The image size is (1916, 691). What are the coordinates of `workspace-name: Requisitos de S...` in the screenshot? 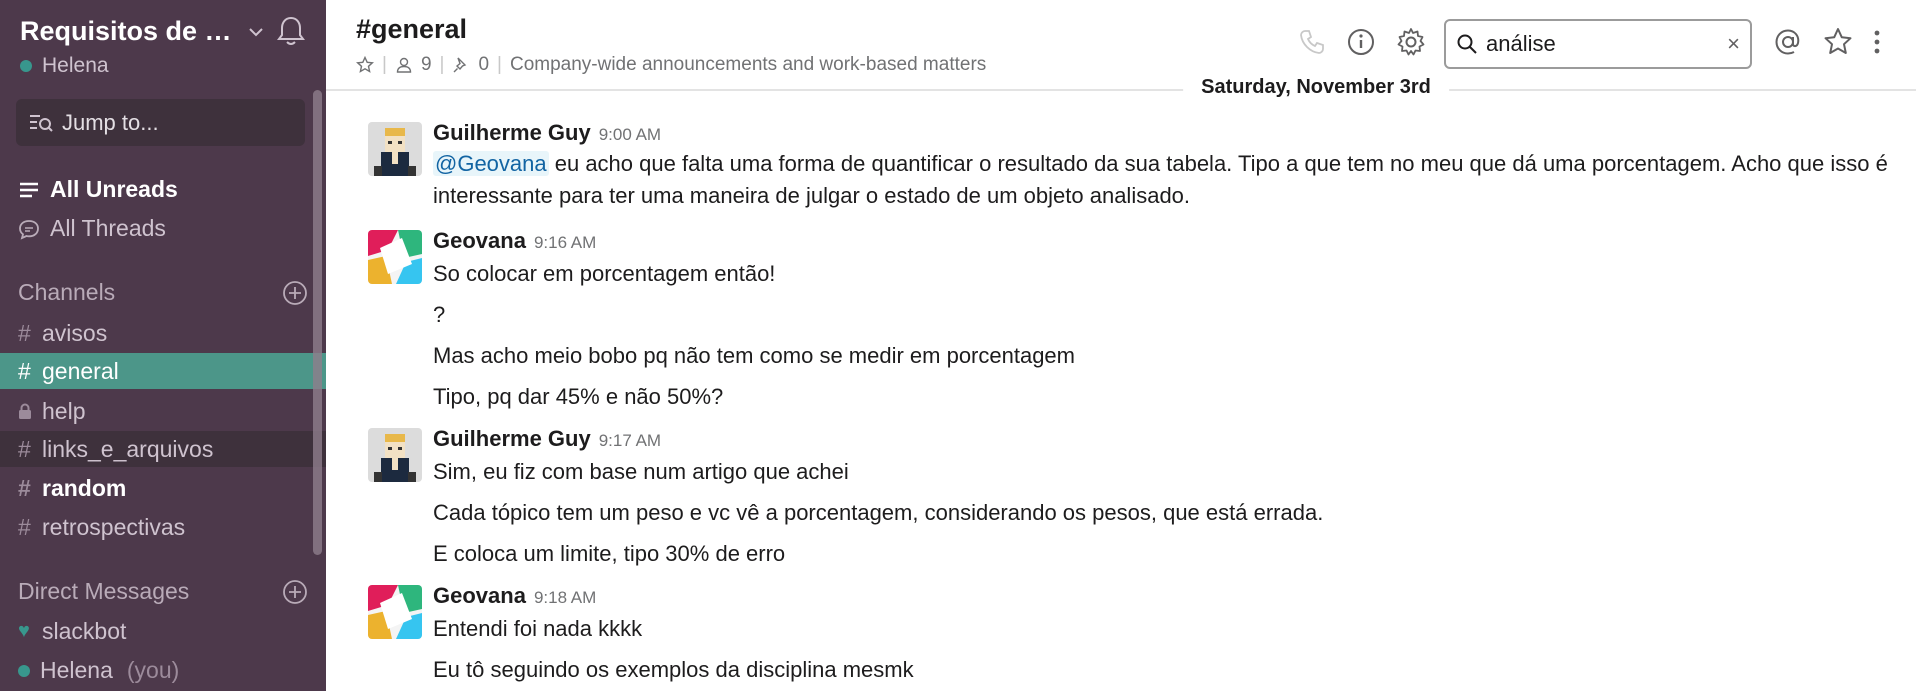 It's located at (127, 31).